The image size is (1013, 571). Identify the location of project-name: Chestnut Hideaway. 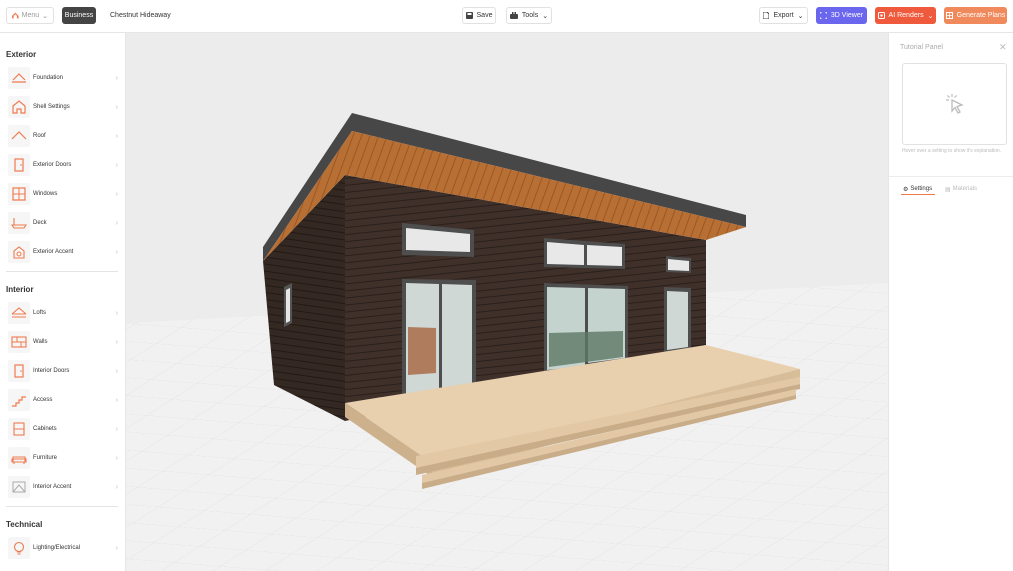
(140, 15).